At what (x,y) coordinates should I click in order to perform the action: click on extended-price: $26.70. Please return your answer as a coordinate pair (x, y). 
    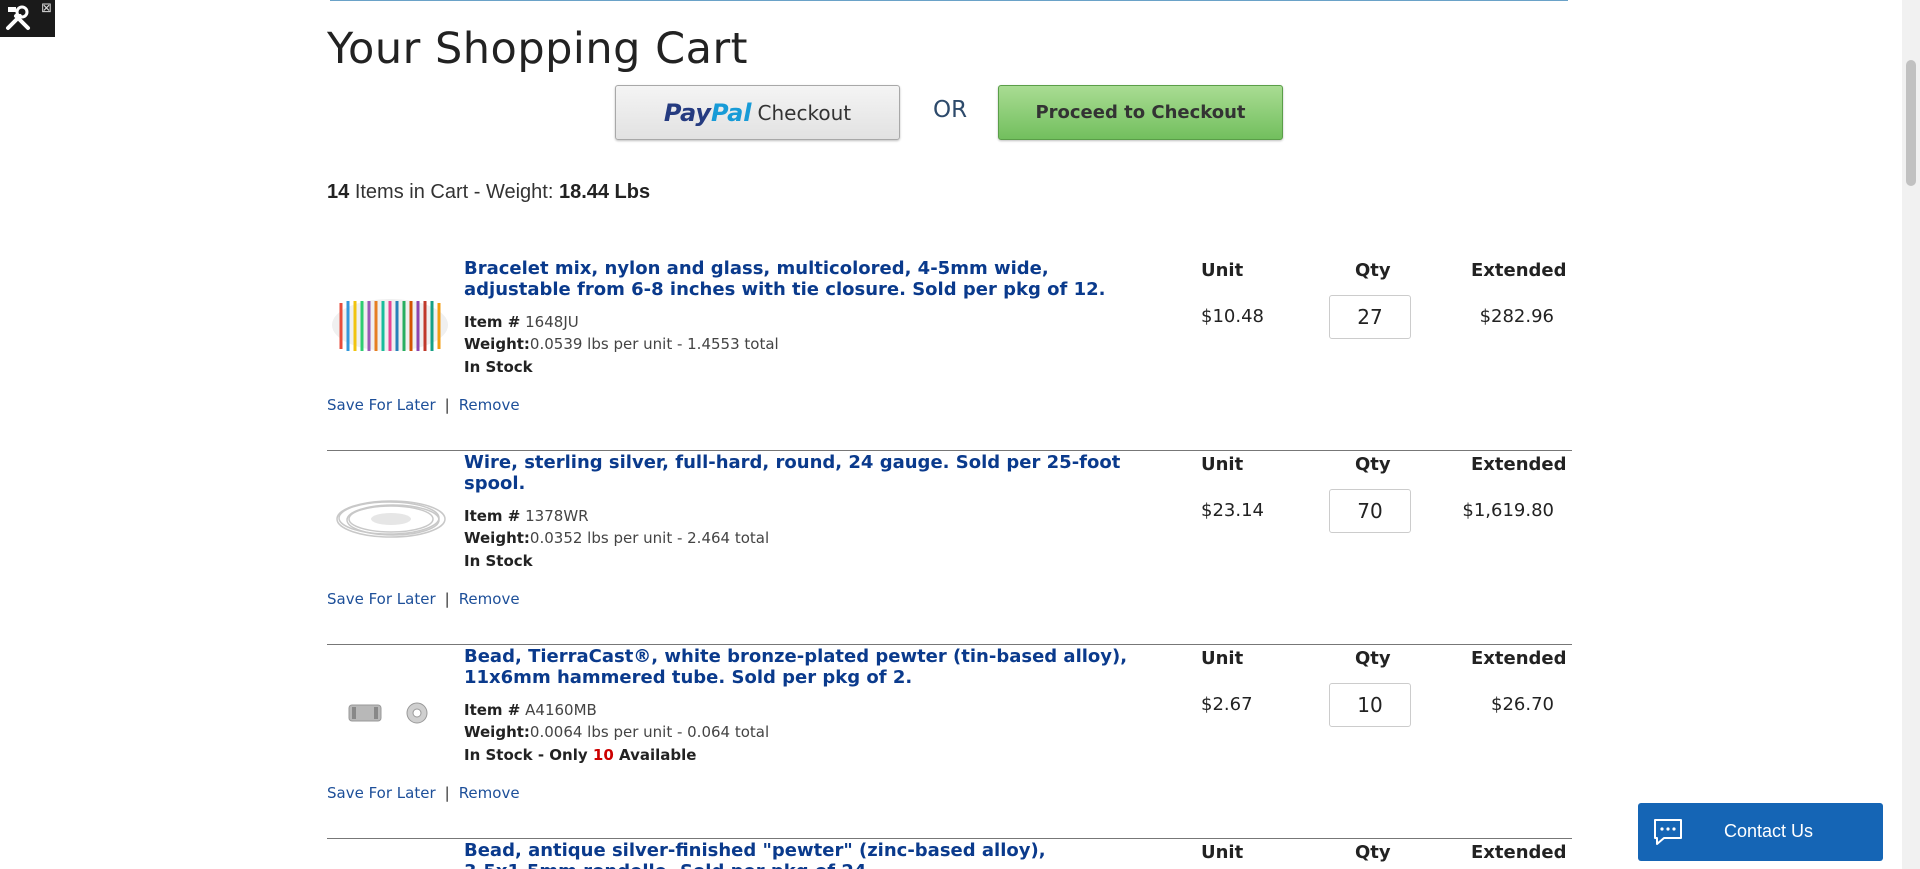
    Looking at the image, I should click on (1522, 704).